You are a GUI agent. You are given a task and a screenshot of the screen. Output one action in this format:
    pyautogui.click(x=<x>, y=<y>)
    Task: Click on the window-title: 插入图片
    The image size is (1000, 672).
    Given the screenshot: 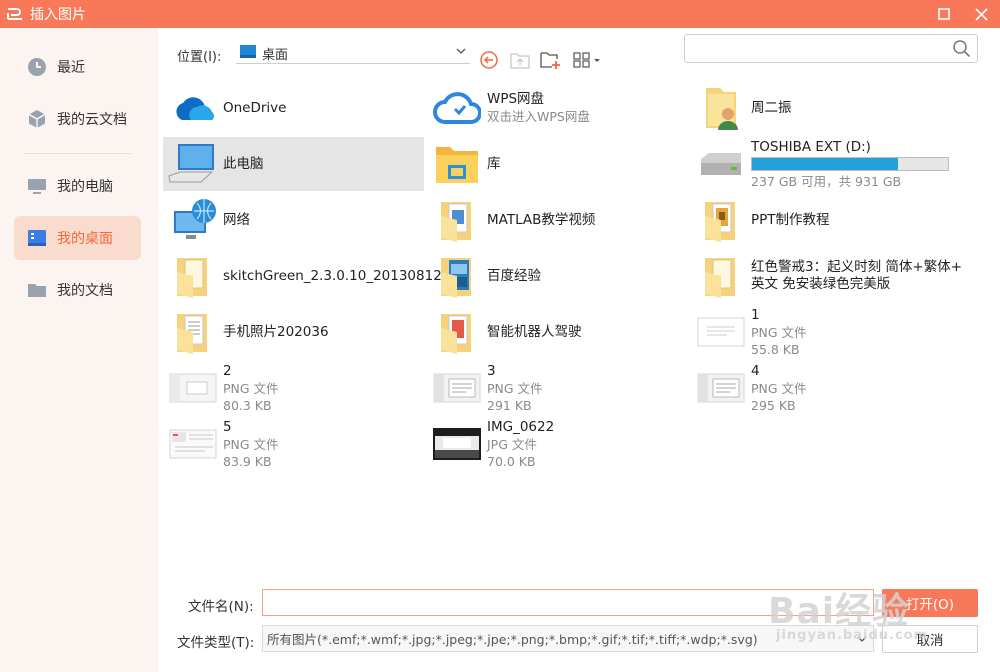 What is the action you would take?
    pyautogui.click(x=58, y=15)
    